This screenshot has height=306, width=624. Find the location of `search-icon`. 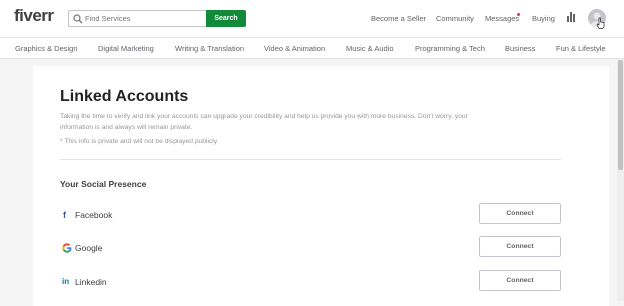

search-icon is located at coordinates (78, 19).